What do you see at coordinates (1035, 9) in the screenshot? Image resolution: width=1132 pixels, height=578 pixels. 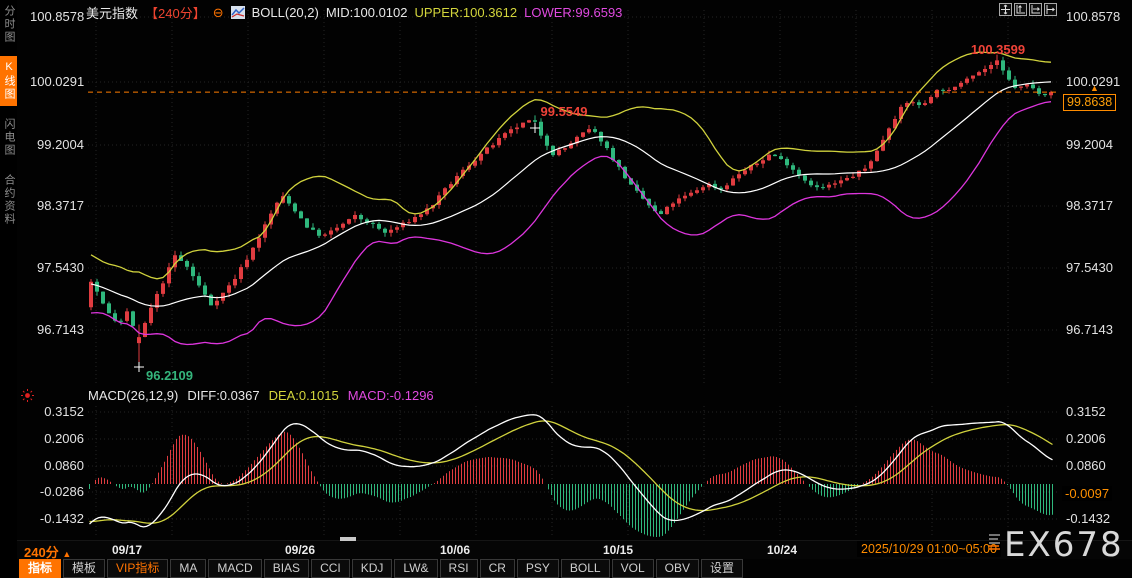 I see `x-axis-scale-icon` at bounding box center [1035, 9].